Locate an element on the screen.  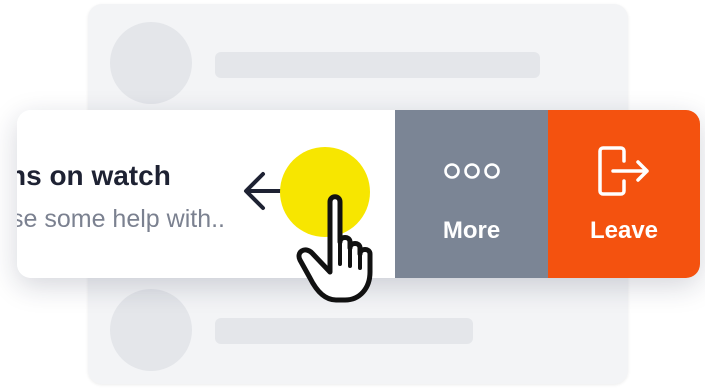
row-title: ns on watch is located at coordinates (94, 175).